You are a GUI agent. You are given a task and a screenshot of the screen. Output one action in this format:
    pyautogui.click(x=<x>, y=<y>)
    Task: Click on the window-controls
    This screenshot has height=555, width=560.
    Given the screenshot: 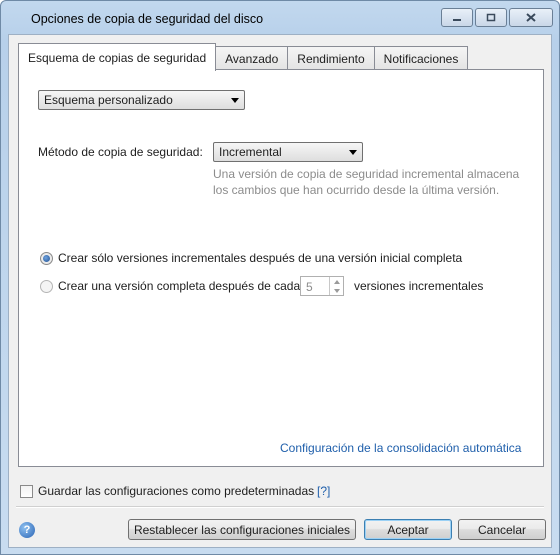 What is the action you would take?
    pyautogui.click(x=497, y=17)
    